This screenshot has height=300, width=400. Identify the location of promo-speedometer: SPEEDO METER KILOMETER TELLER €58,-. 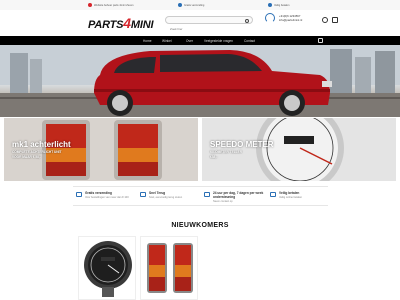
(299, 149).